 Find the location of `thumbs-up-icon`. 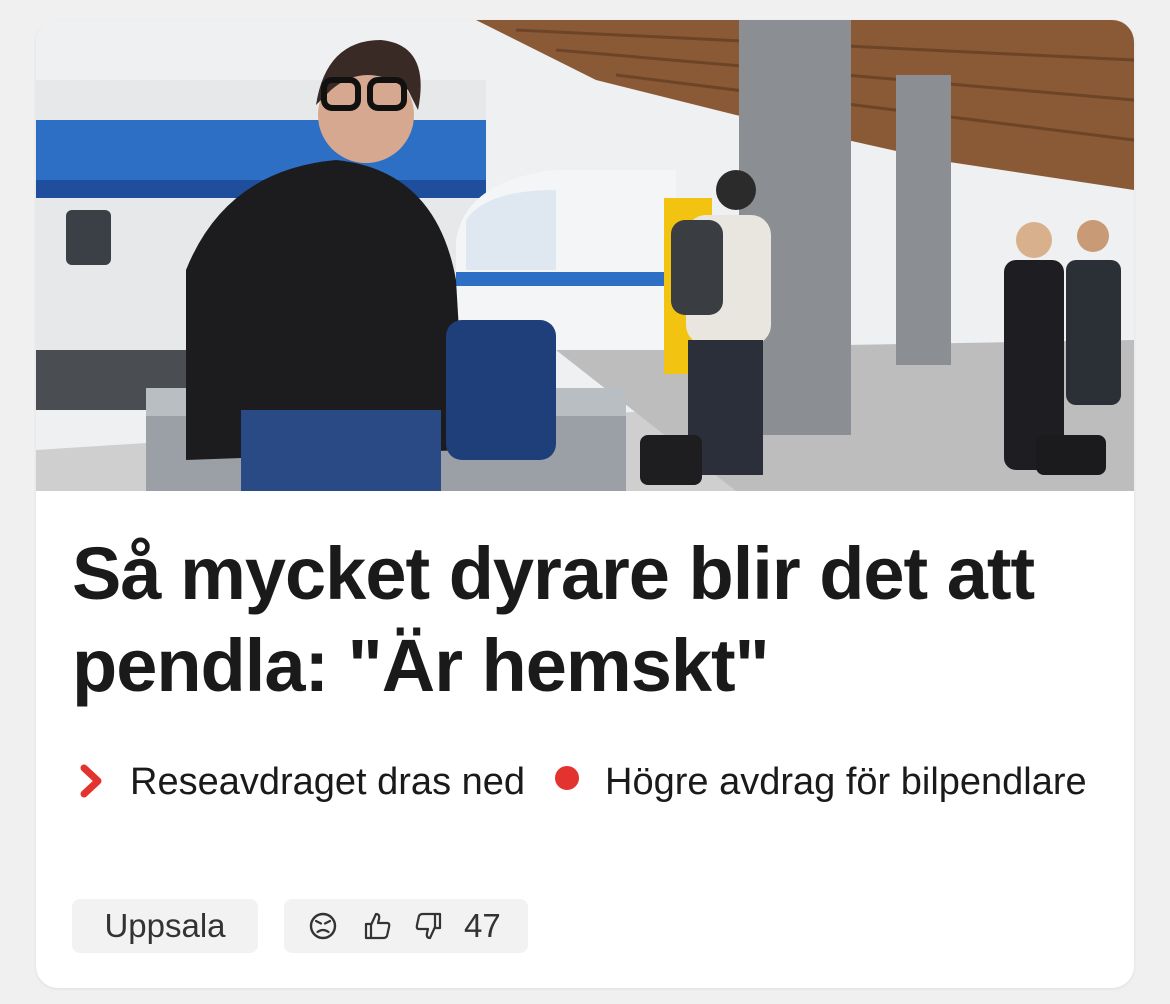

thumbs-up-icon is located at coordinates (377, 926).